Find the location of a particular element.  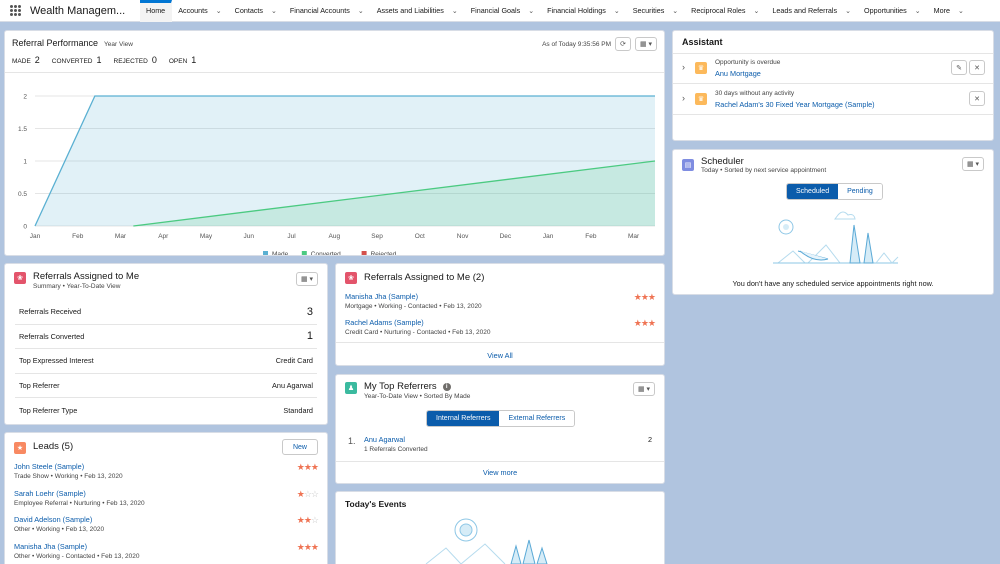

refresh-button: ⟳ is located at coordinates (623, 44).